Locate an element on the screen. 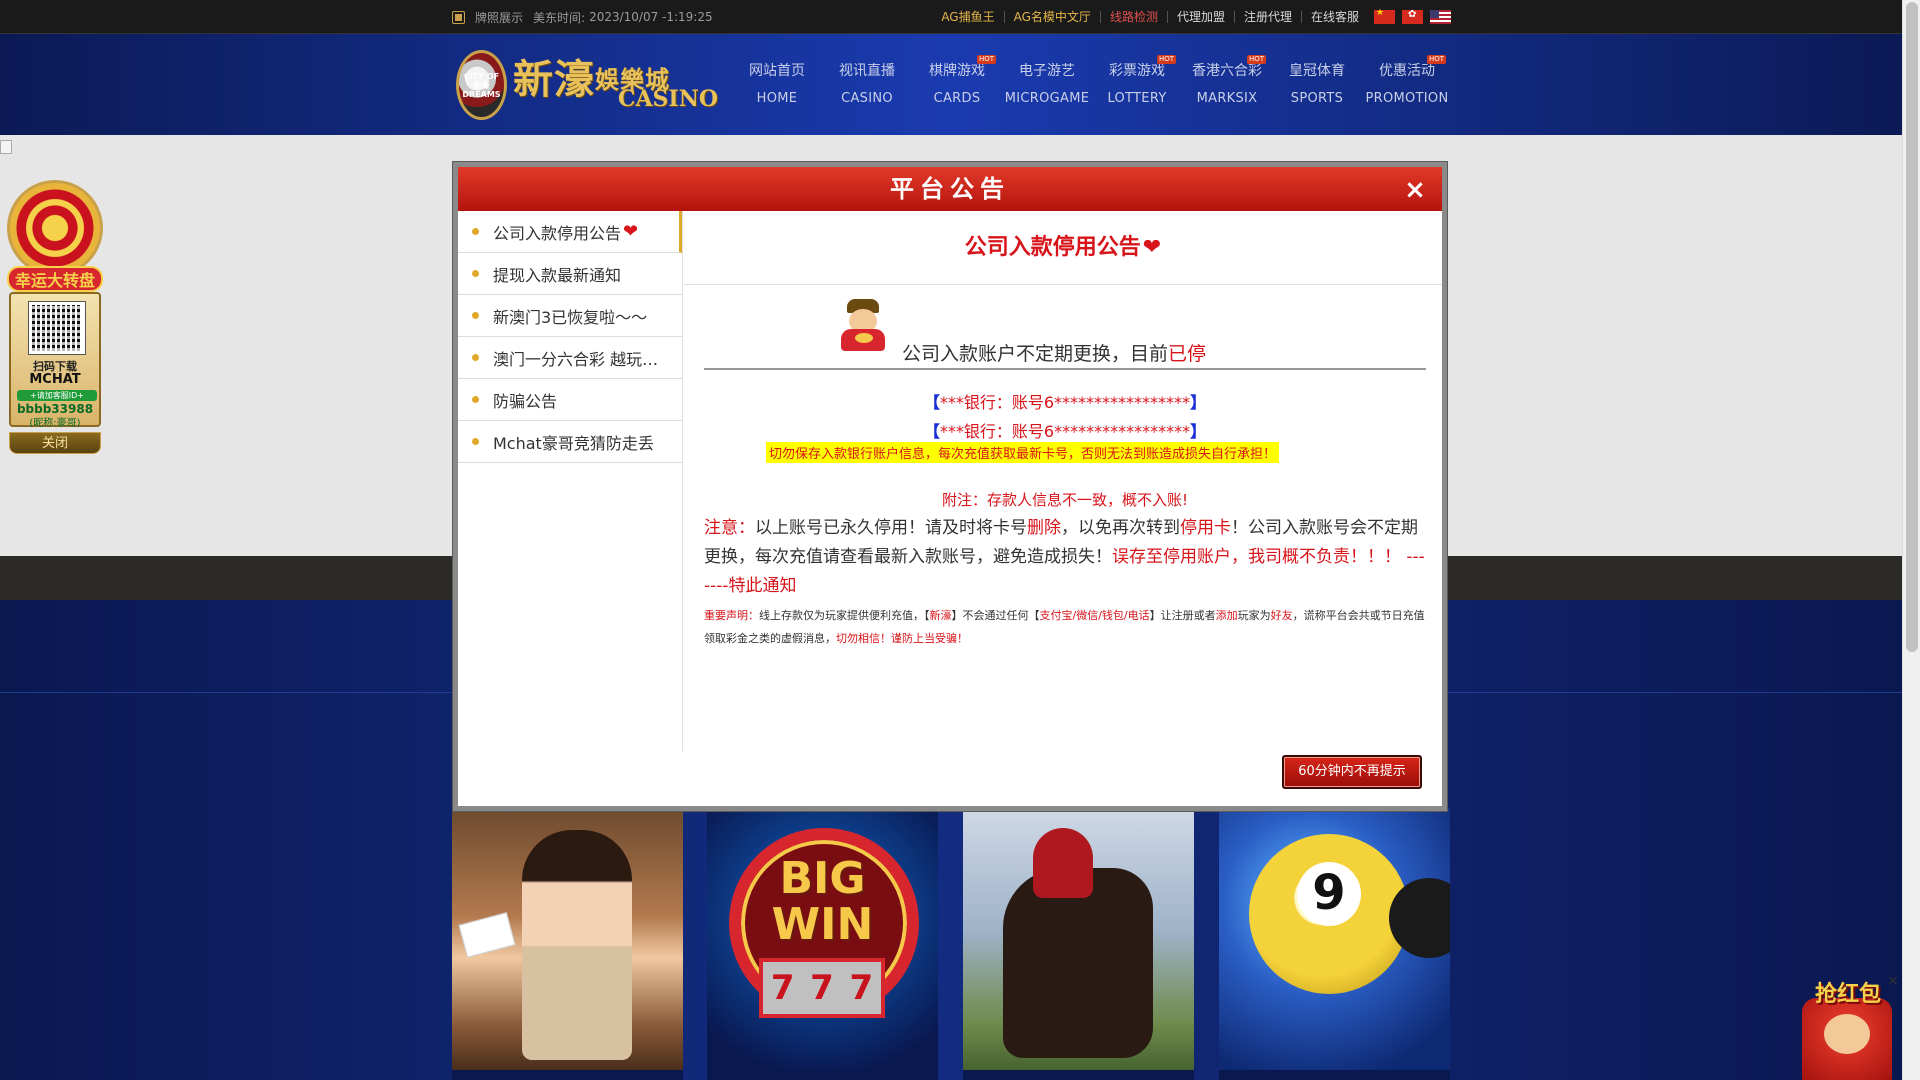 Image resolution: width=1920 pixels, height=1080 pixels. dealer-image is located at coordinates (577, 945).